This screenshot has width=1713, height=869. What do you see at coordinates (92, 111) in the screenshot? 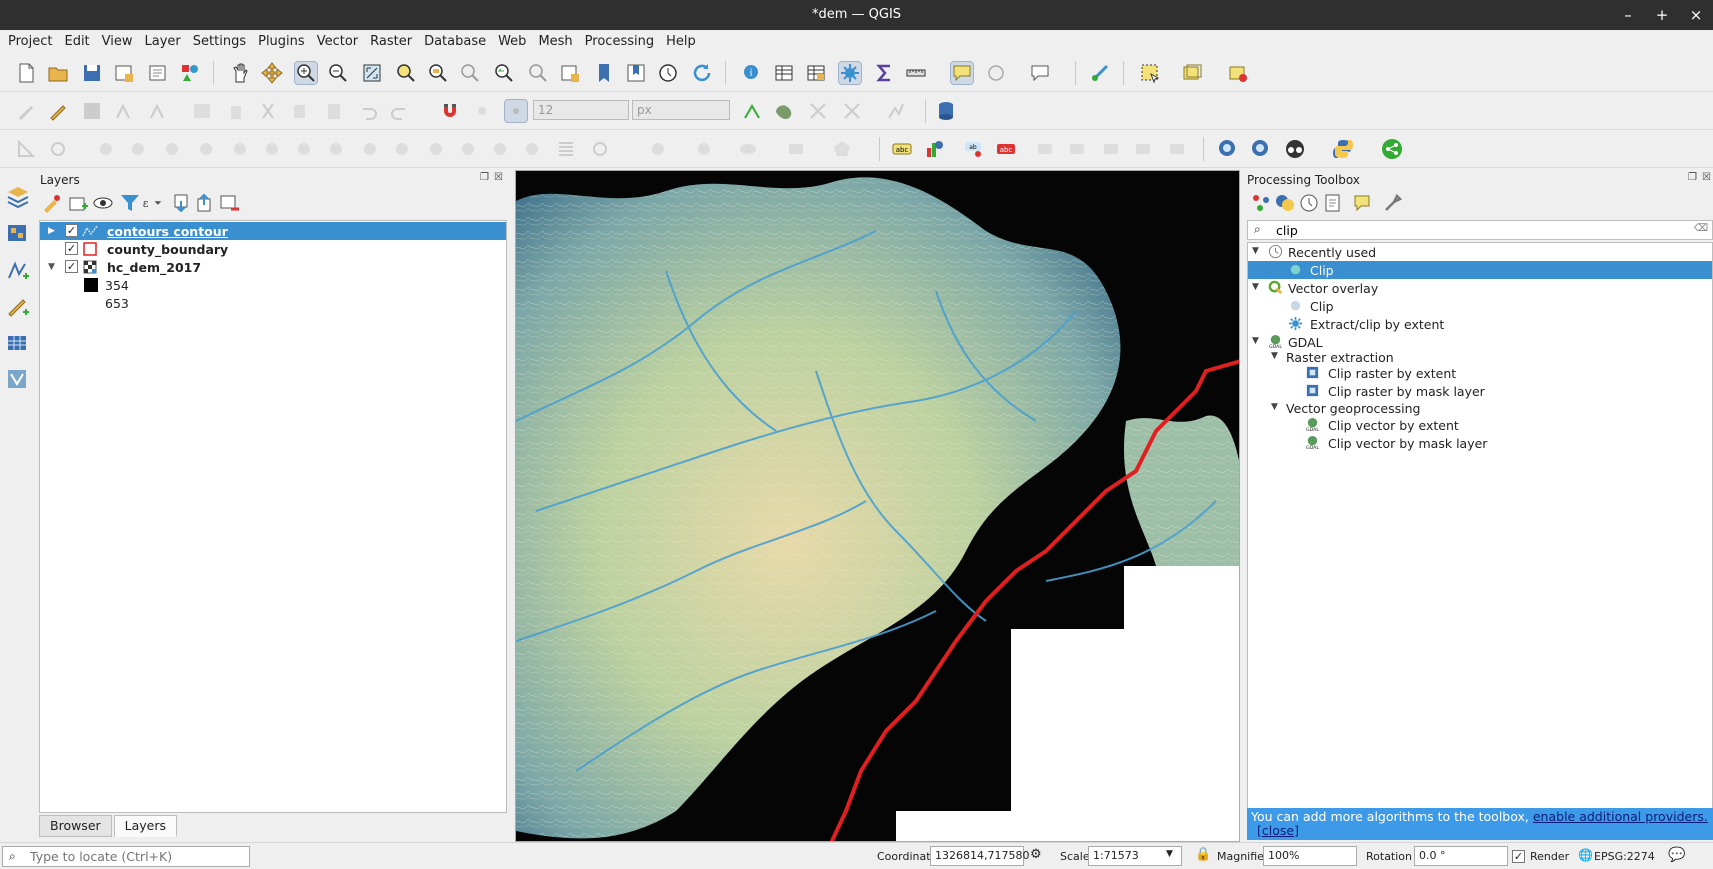
I see `save-edits-icon` at bounding box center [92, 111].